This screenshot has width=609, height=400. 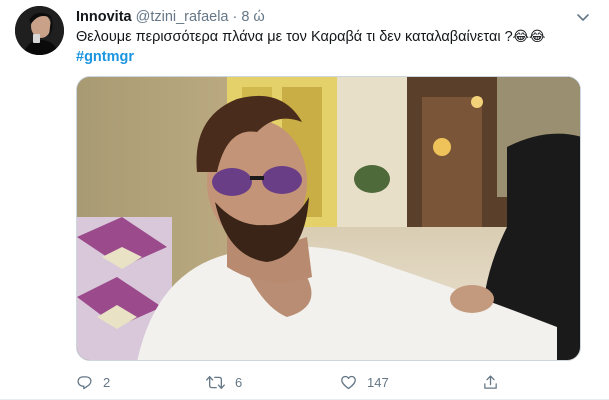 I want to click on share-button, so click(x=490, y=382).